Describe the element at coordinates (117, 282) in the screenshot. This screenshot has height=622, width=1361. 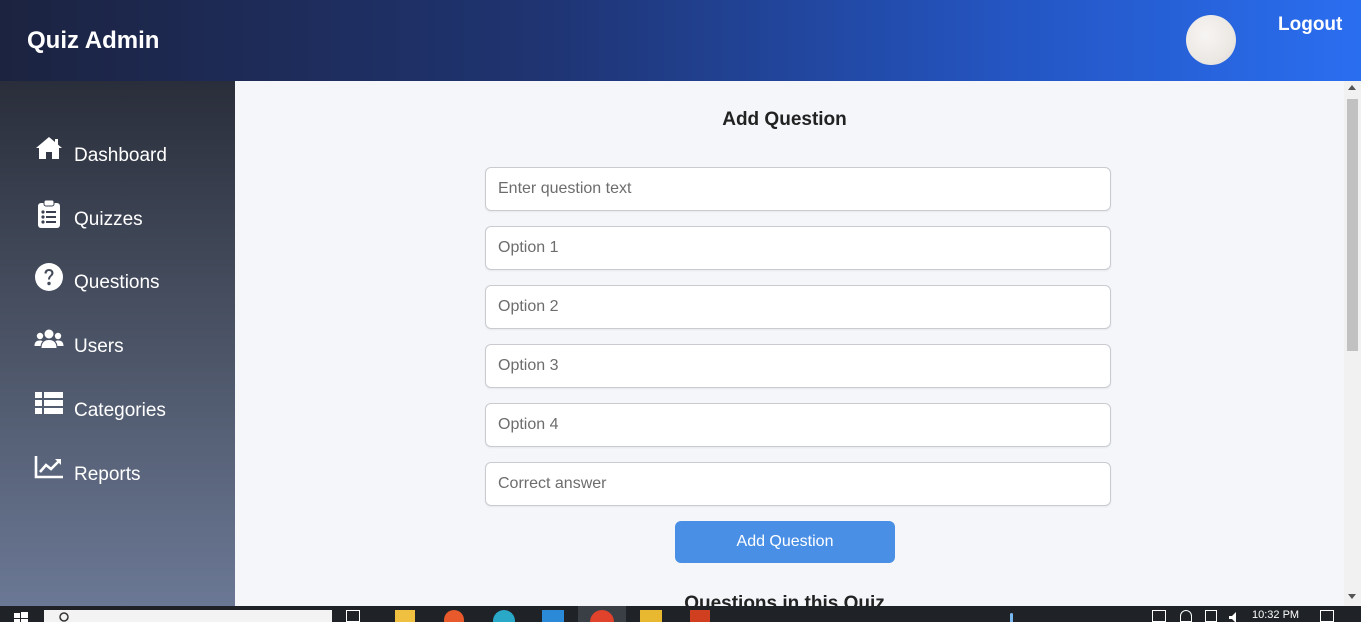
I see `sidebar-item-label: Questions` at that location.